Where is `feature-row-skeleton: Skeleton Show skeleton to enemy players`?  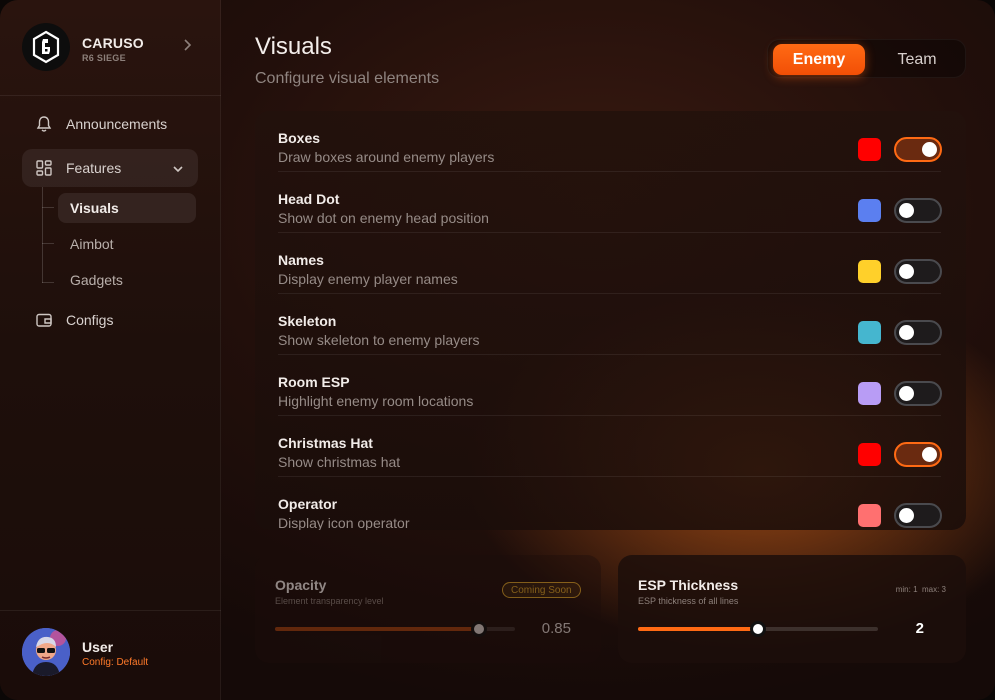 feature-row-skeleton: Skeleton Show skeleton to enemy players is located at coordinates (610, 324).